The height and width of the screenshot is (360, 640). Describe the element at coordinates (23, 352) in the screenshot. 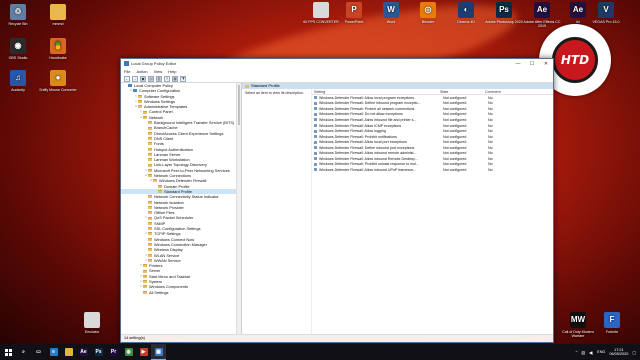

I see `taskbar-app: ⌕` at that location.